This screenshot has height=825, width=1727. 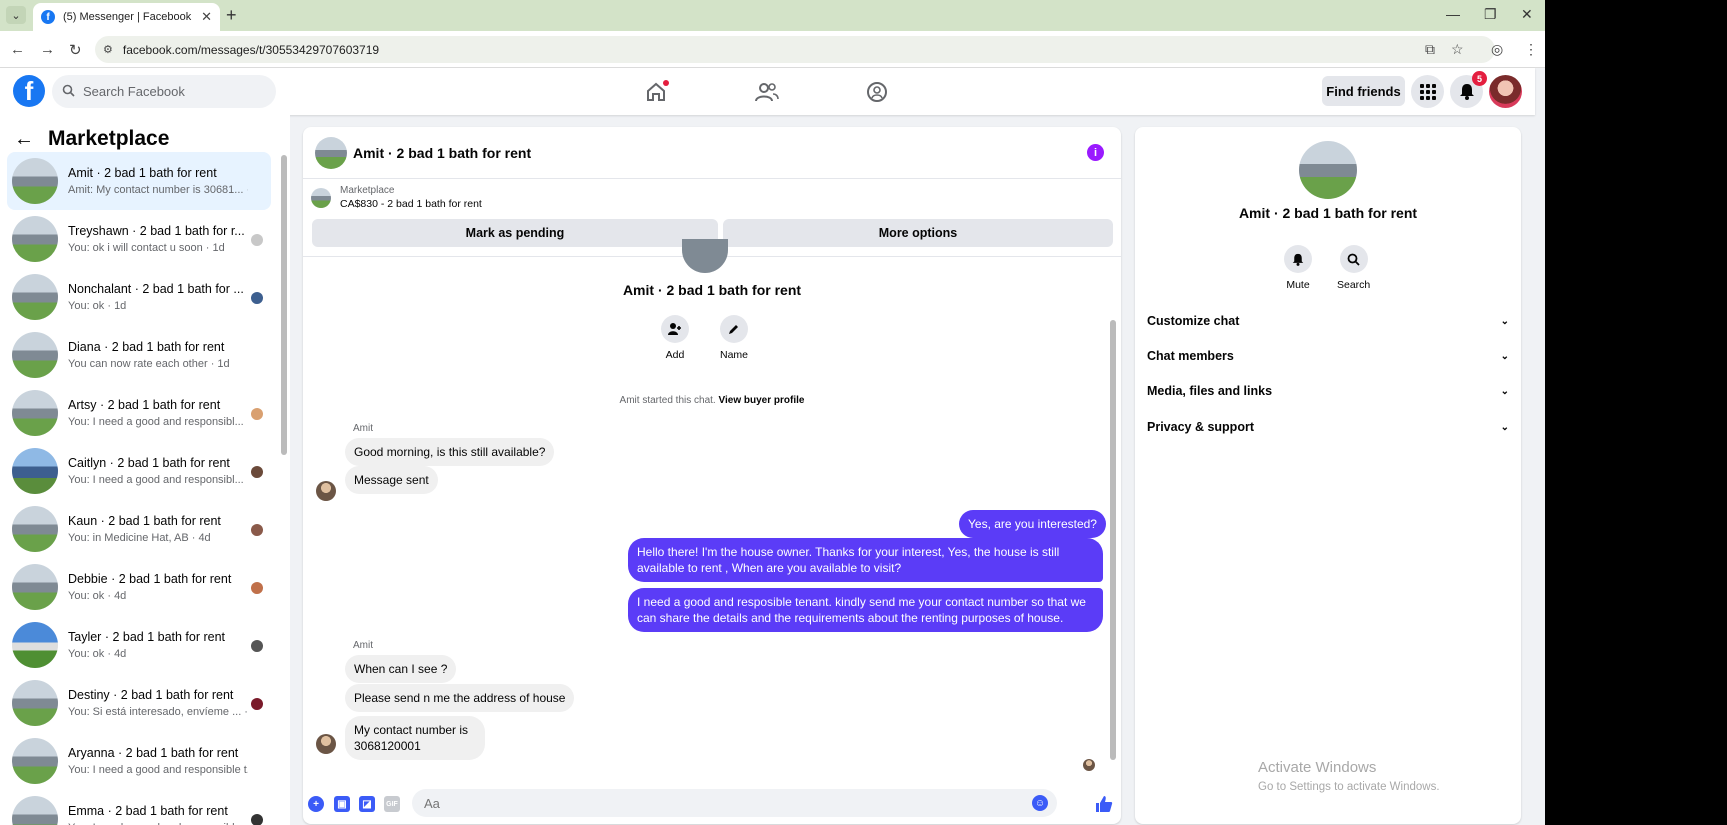 I want to click on emoji-icon: ☺, so click(x=1040, y=803).